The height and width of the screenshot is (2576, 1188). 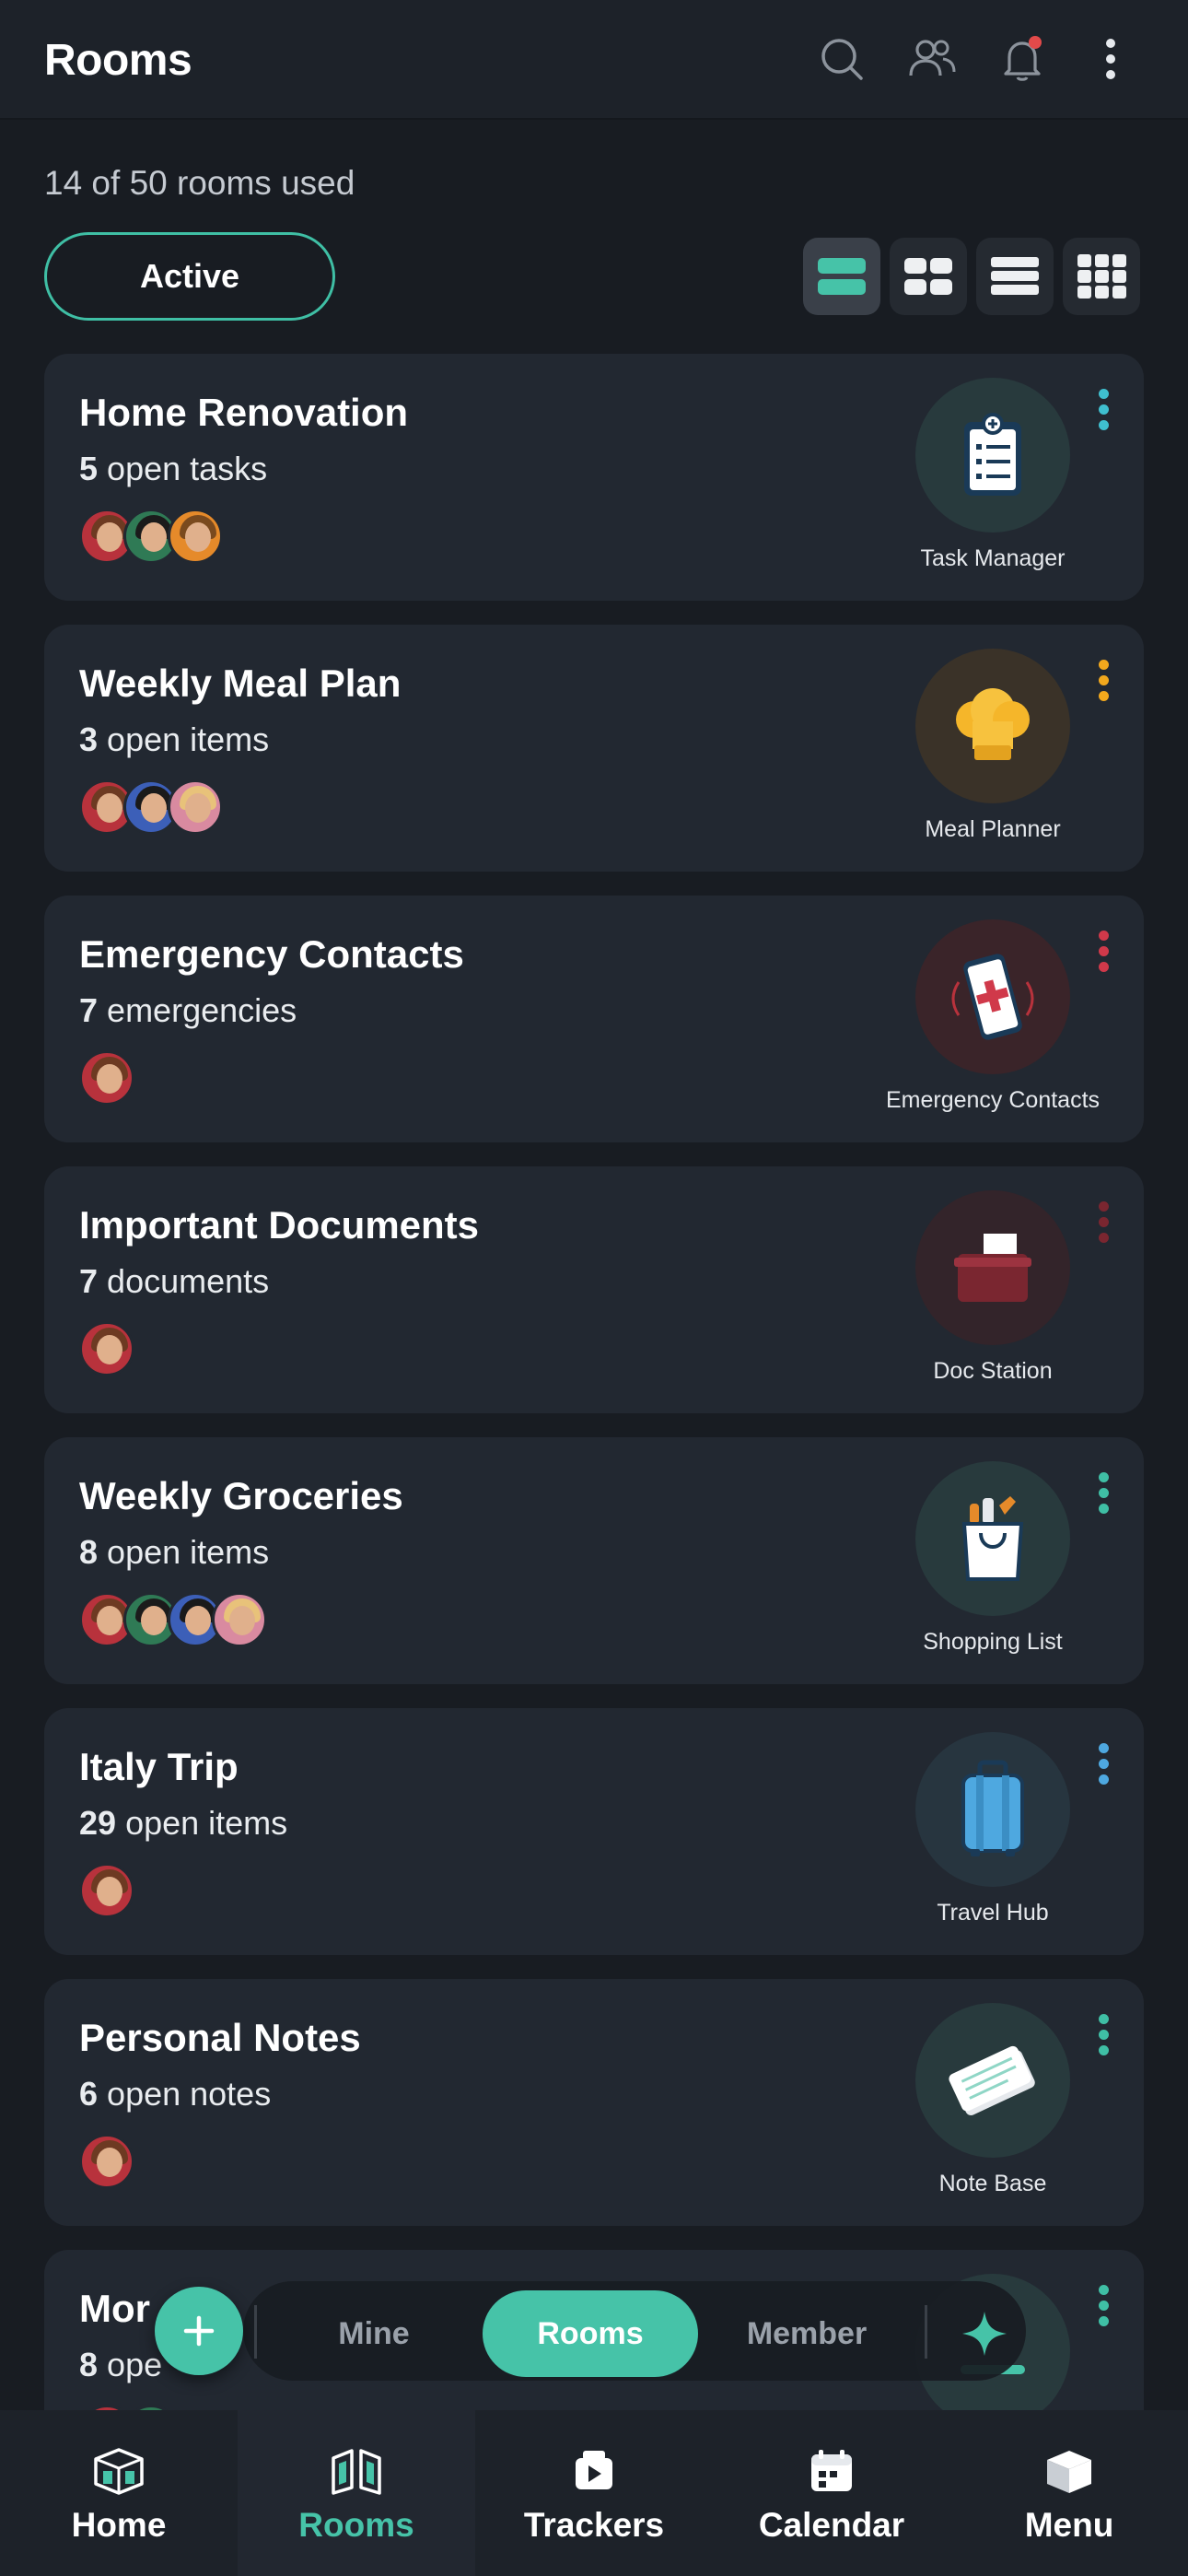 I want to click on room-card: Home Renovation 5 open tasks Task Manager, so click(x=594, y=477).